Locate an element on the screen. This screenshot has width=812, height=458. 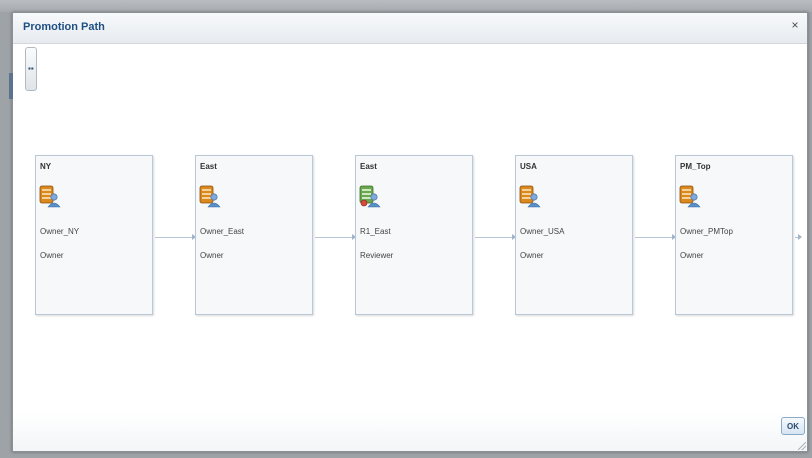
double-chevron-icon: ▪▪ is located at coordinates (31, 68).